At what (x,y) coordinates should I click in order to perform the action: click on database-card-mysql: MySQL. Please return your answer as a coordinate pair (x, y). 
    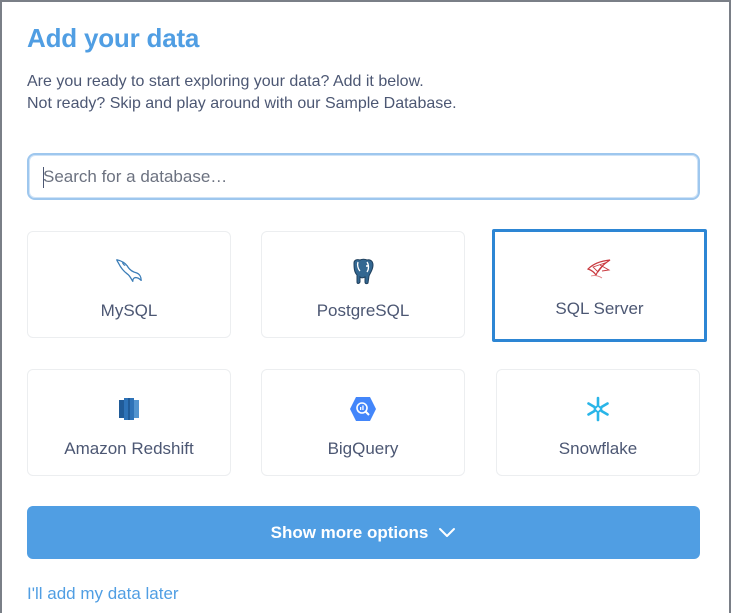
    Looking at the image, I should click on (129, 284).